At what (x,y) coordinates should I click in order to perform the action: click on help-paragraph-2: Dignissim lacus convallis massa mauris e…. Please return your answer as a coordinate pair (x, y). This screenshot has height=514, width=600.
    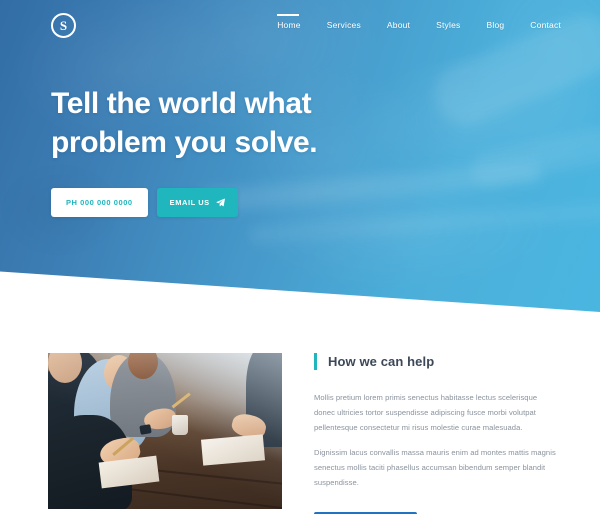
    Looking at the image, I should click on (435, 467).